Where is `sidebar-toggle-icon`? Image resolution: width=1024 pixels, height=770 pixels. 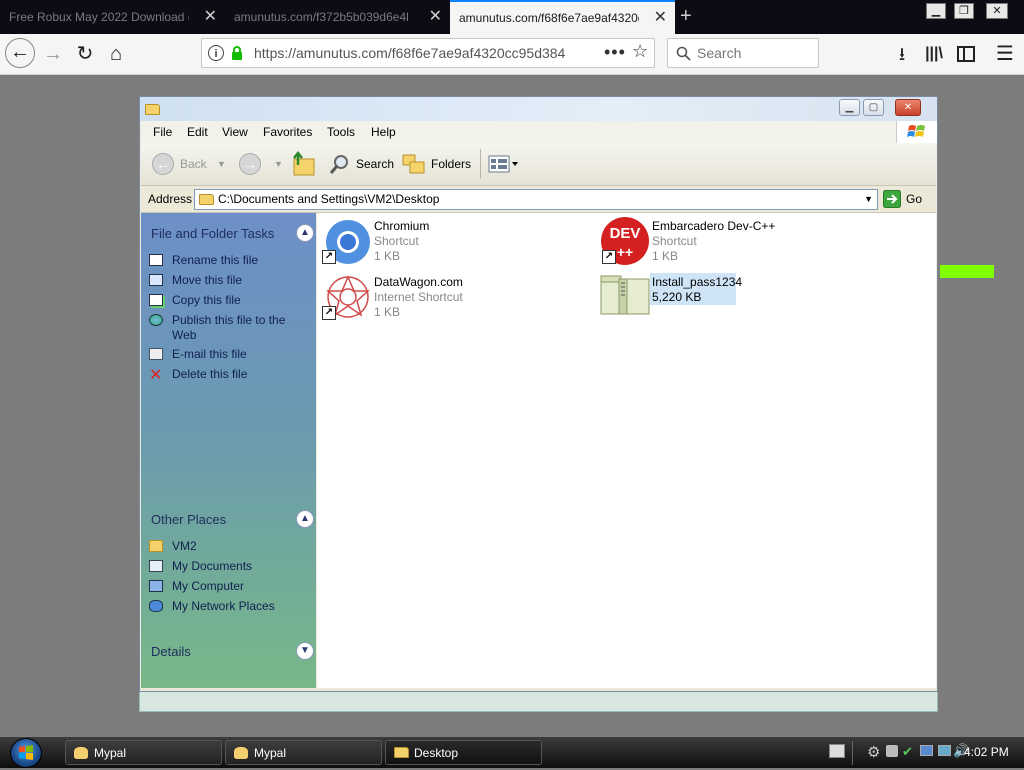
sidebar-toggle-icon is located at coordinates (966, 54).